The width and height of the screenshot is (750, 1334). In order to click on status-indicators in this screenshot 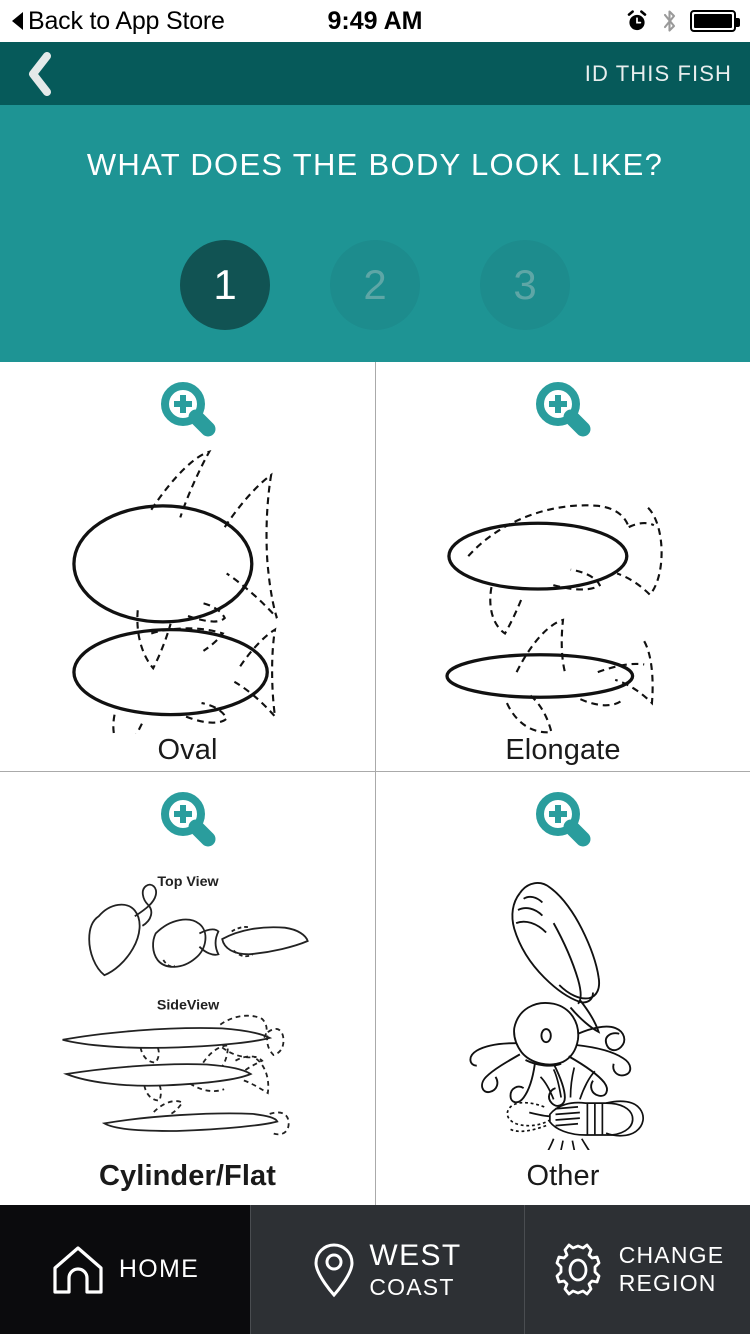, I will do `click(682, 21)`.